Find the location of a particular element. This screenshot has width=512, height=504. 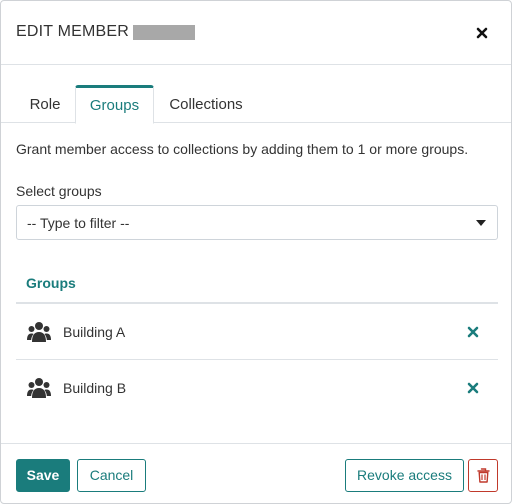

tab-groups: Groups is located at coordinates (114, 104).